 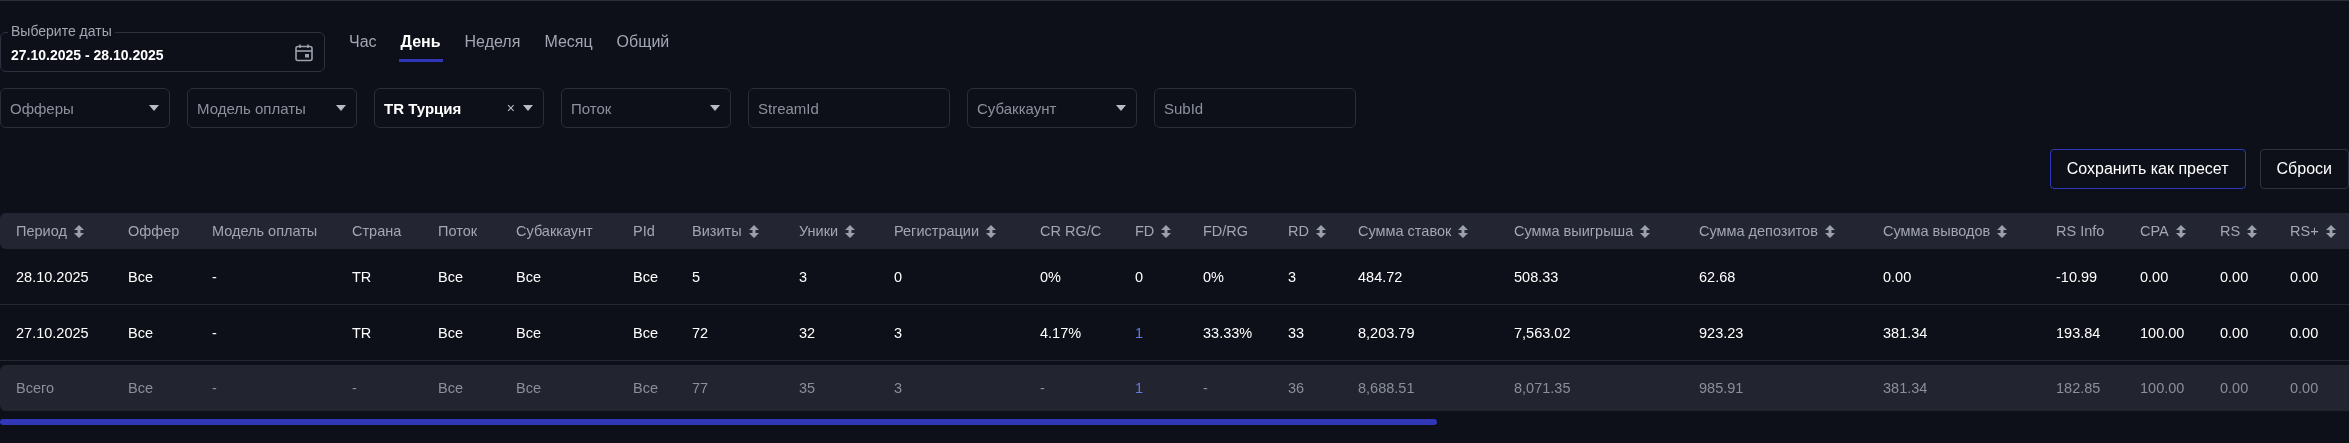 What do you see at coordinates (85, 108) in the screenshot?
I see `filter-select: Офферы` at bounding box center [85, 108].